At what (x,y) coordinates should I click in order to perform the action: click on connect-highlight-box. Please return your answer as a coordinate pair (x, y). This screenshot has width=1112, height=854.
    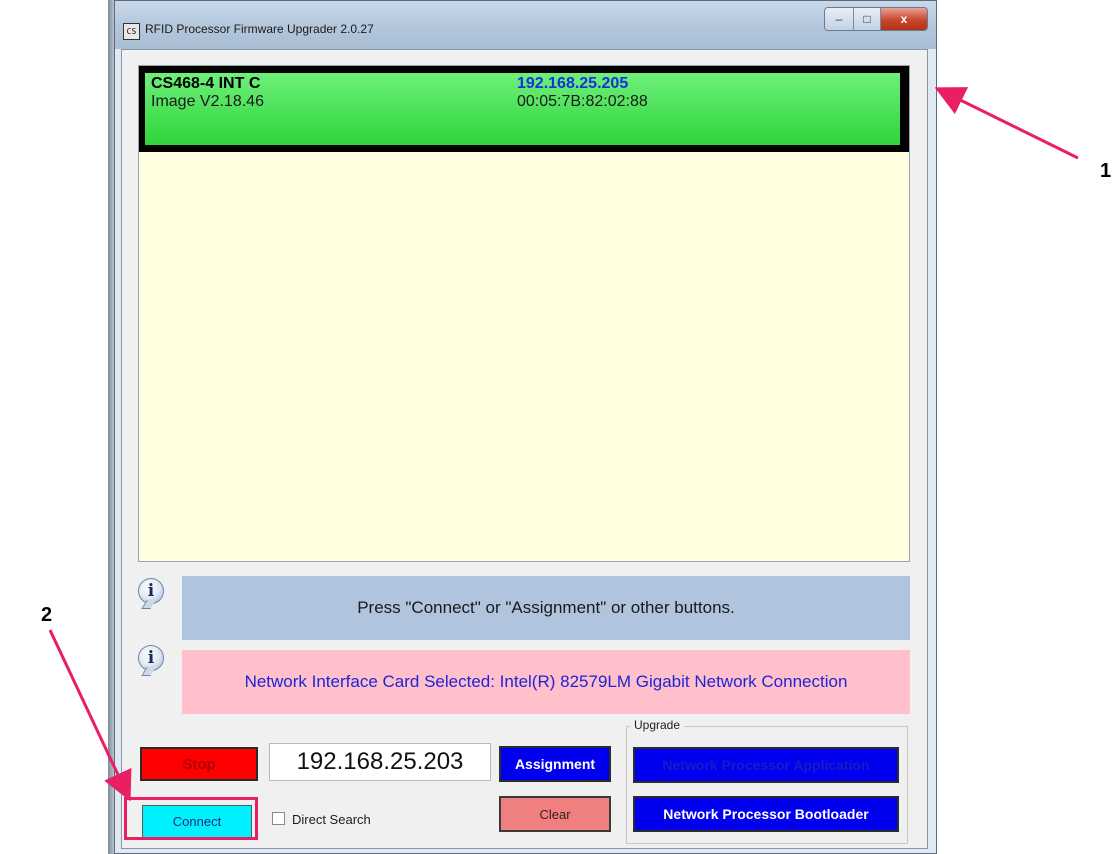
    Looking at the image, I should click on (191, 818).